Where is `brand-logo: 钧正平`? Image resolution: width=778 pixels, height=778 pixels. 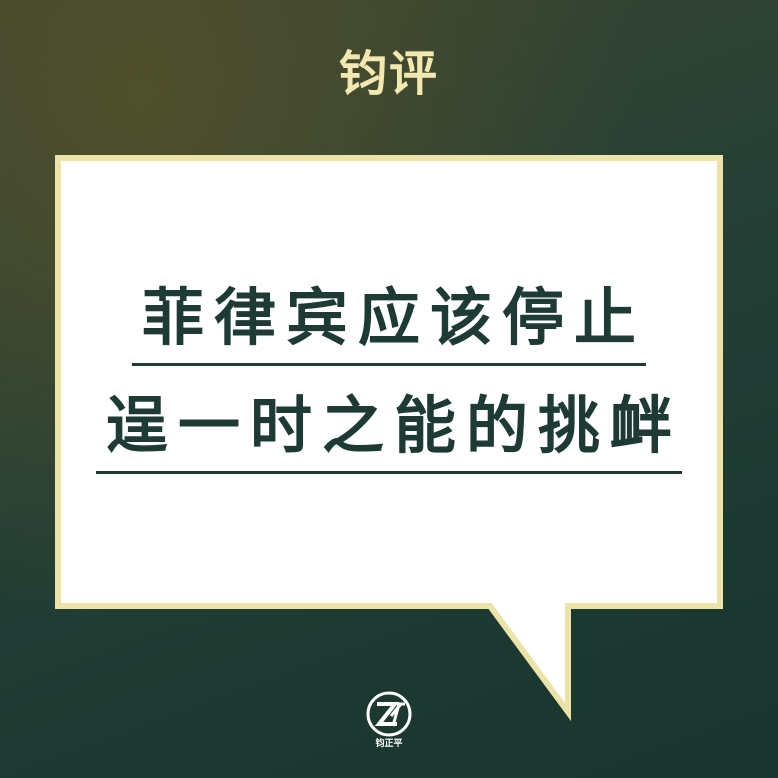 brand-logo: 钧正平 is located at coordinates (389, 725).